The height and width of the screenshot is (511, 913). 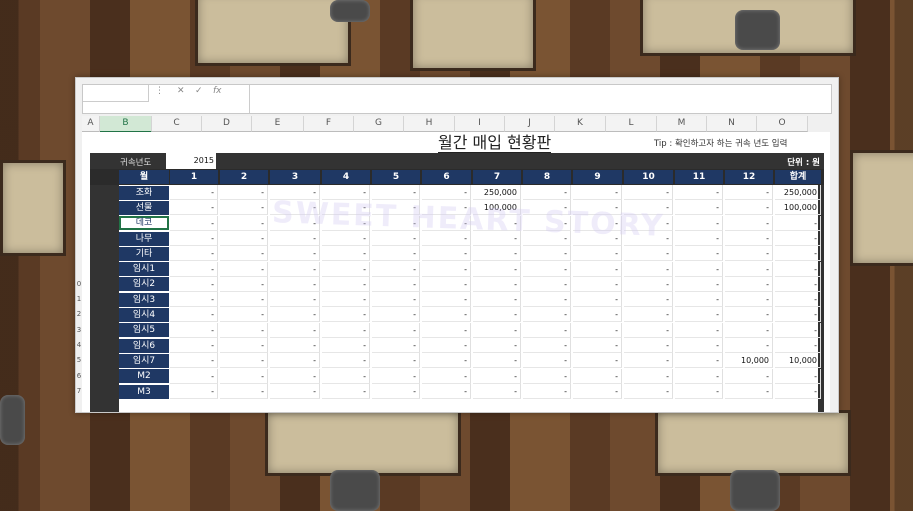 I want to click on row-label: 기타, so click(x=144, y=253).